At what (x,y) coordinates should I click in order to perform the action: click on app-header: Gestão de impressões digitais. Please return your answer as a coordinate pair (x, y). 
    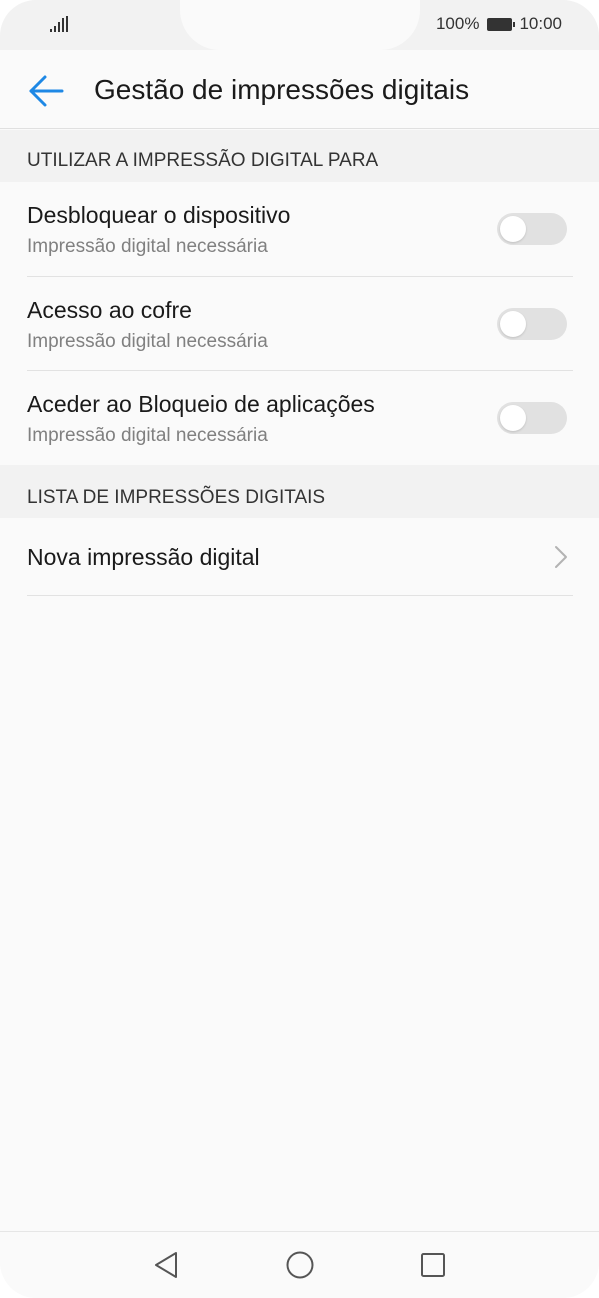
    Looking at the image, I should click on (299, 89).